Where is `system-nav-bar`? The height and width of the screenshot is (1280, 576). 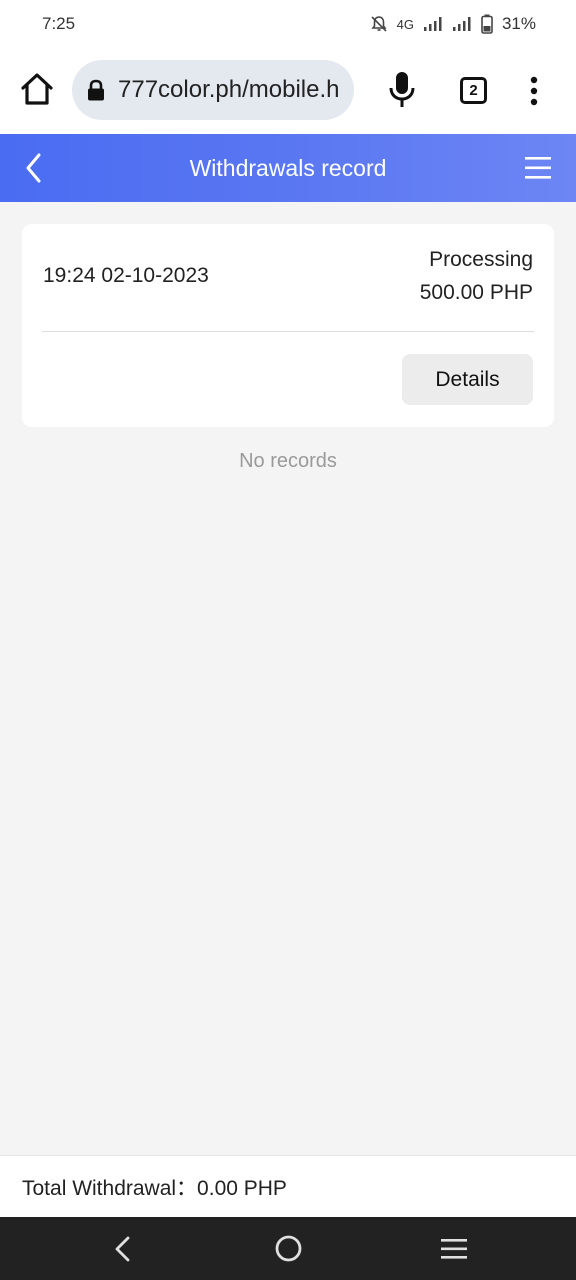
system-nav-bar is located at coordinates (288, 1248).